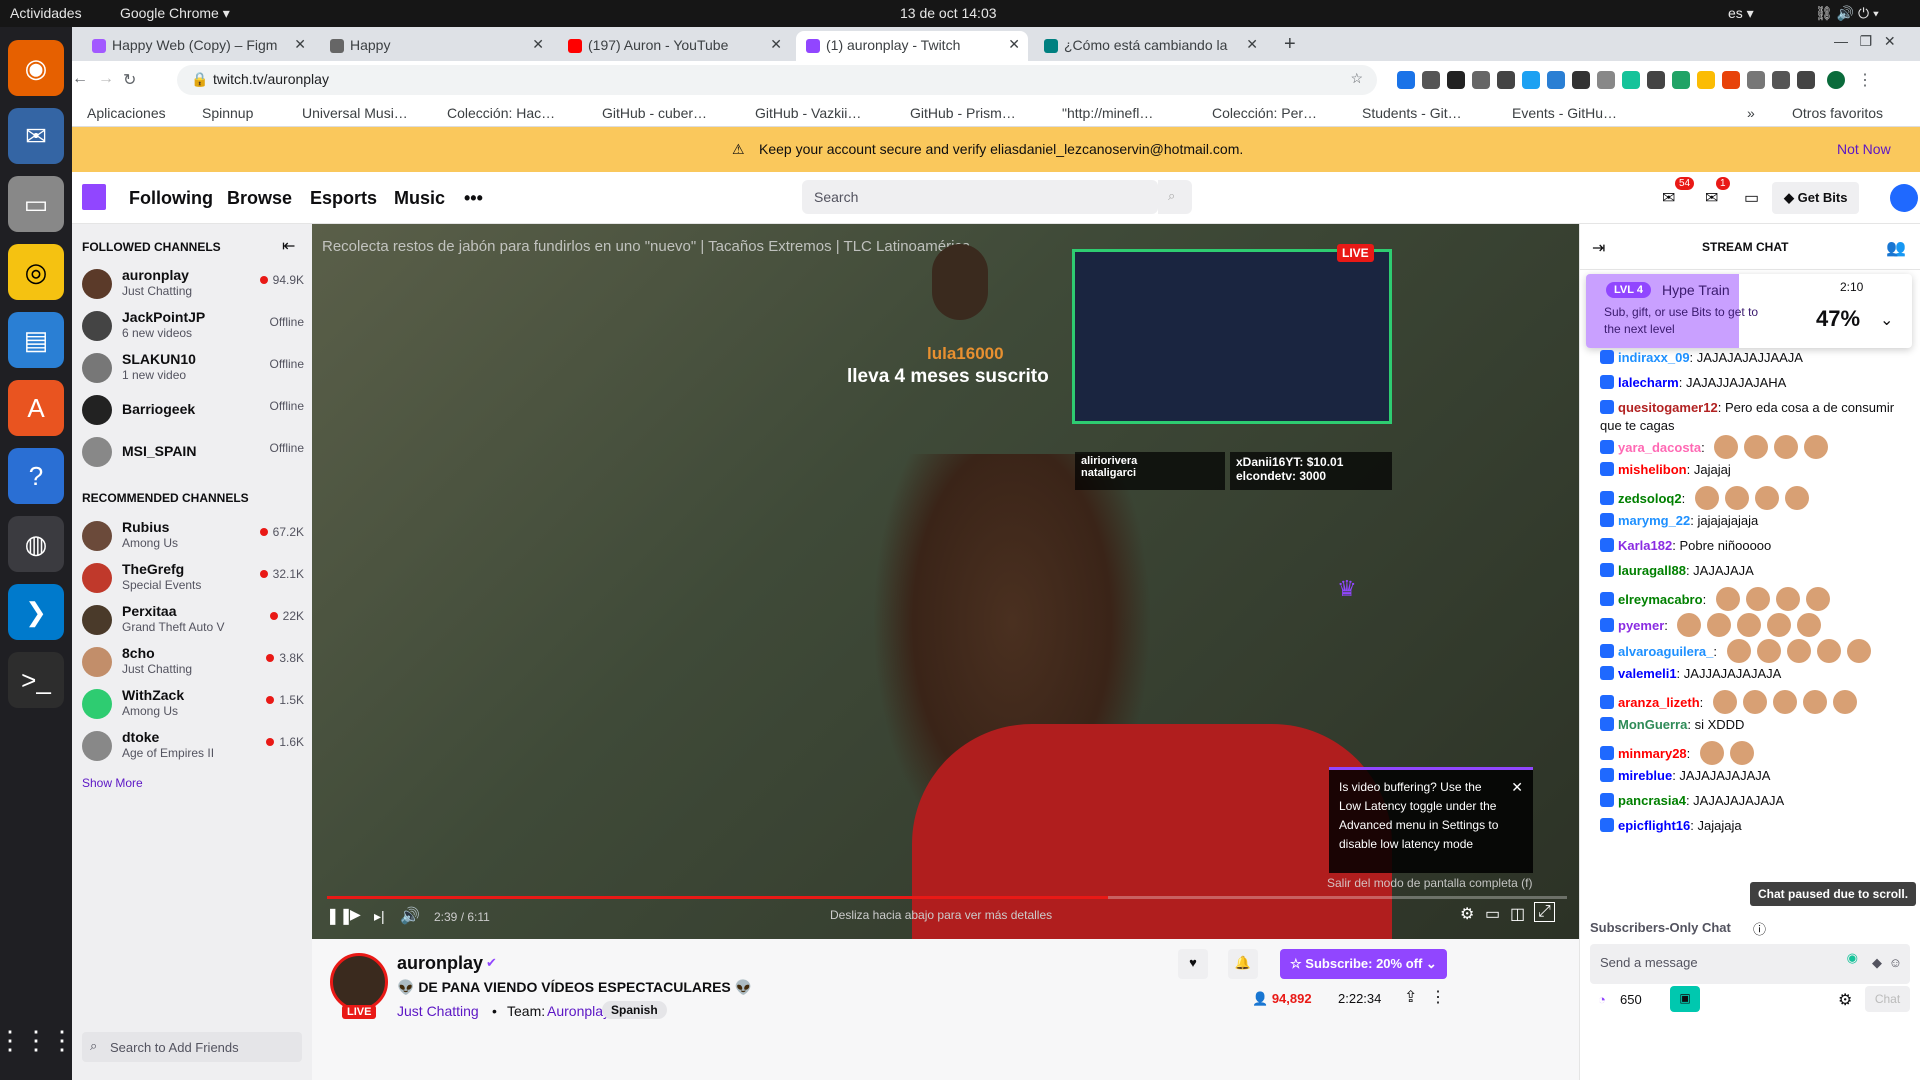  Describe the element at coordinates (36, 408) in the screenshot. I see `software-center-icon: A` at that location.